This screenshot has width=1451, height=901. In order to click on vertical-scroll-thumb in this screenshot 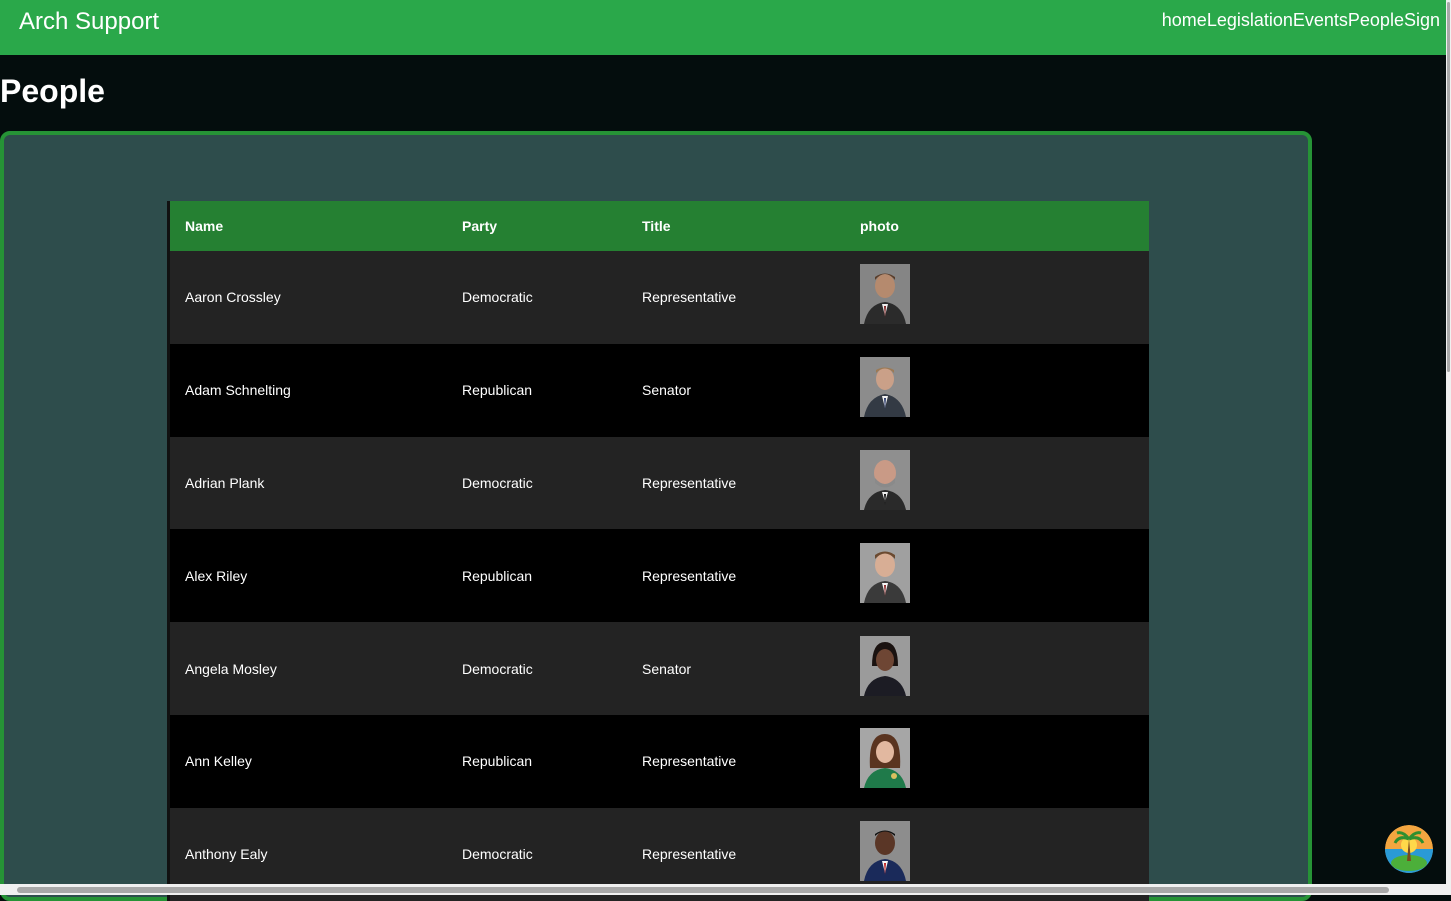, I will do `click(1448, 187)`.